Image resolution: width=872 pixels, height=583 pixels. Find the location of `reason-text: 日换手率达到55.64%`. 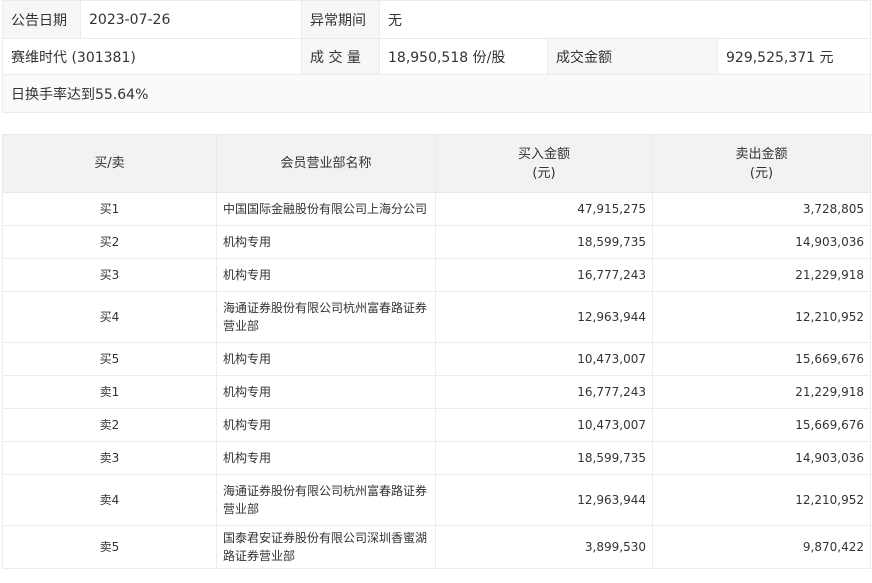

reason-text: 日换手率达到55.64% is located at coordinates (436, 93).